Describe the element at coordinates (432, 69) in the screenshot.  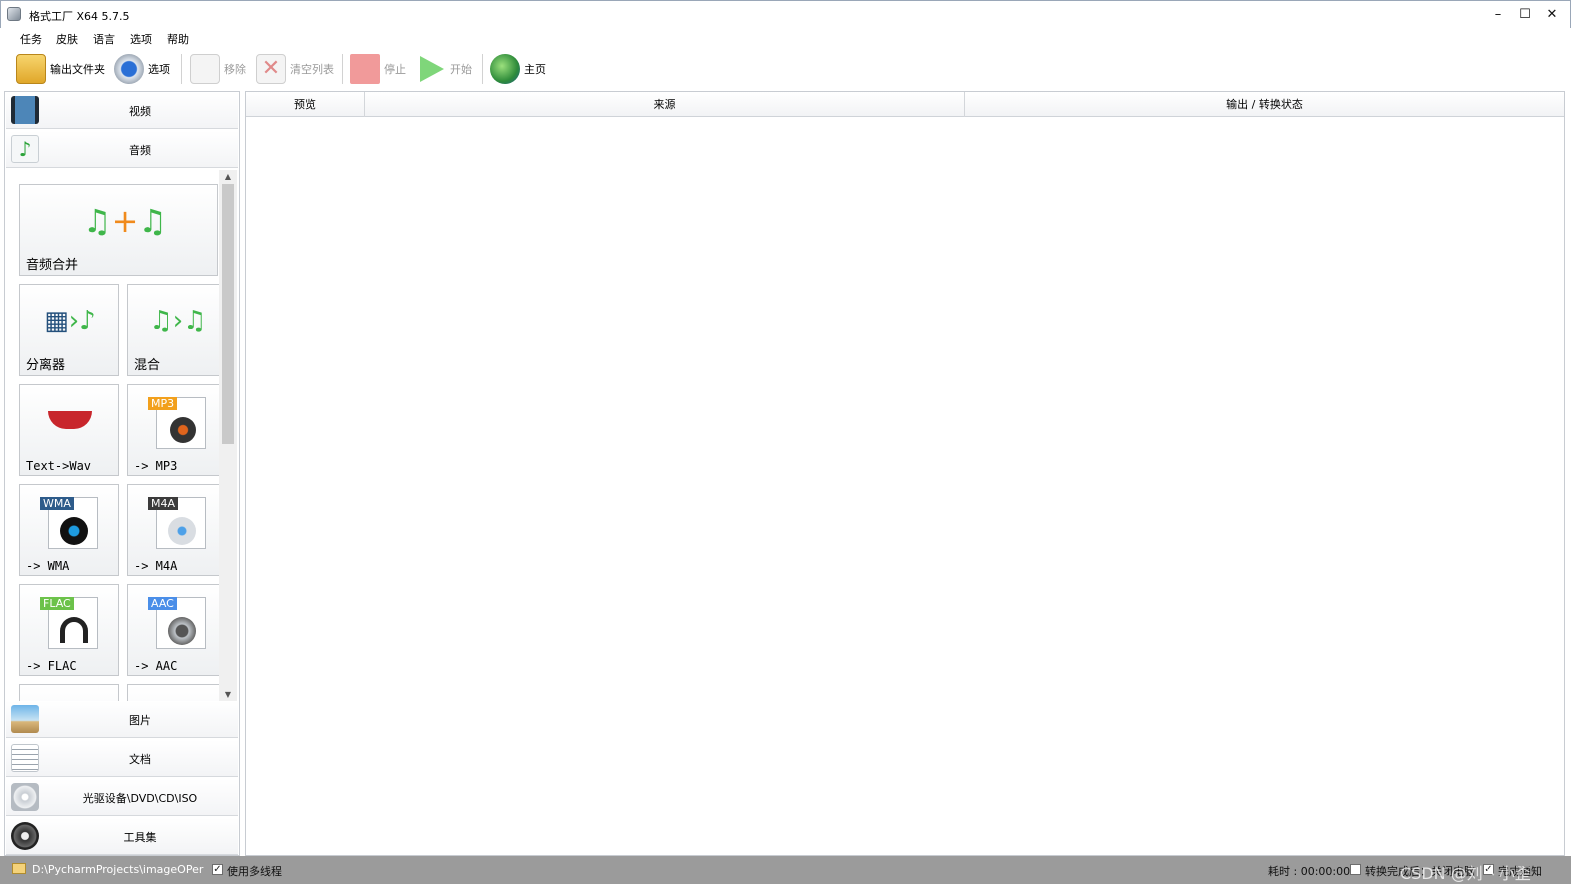
I see `play-icon` at that location.